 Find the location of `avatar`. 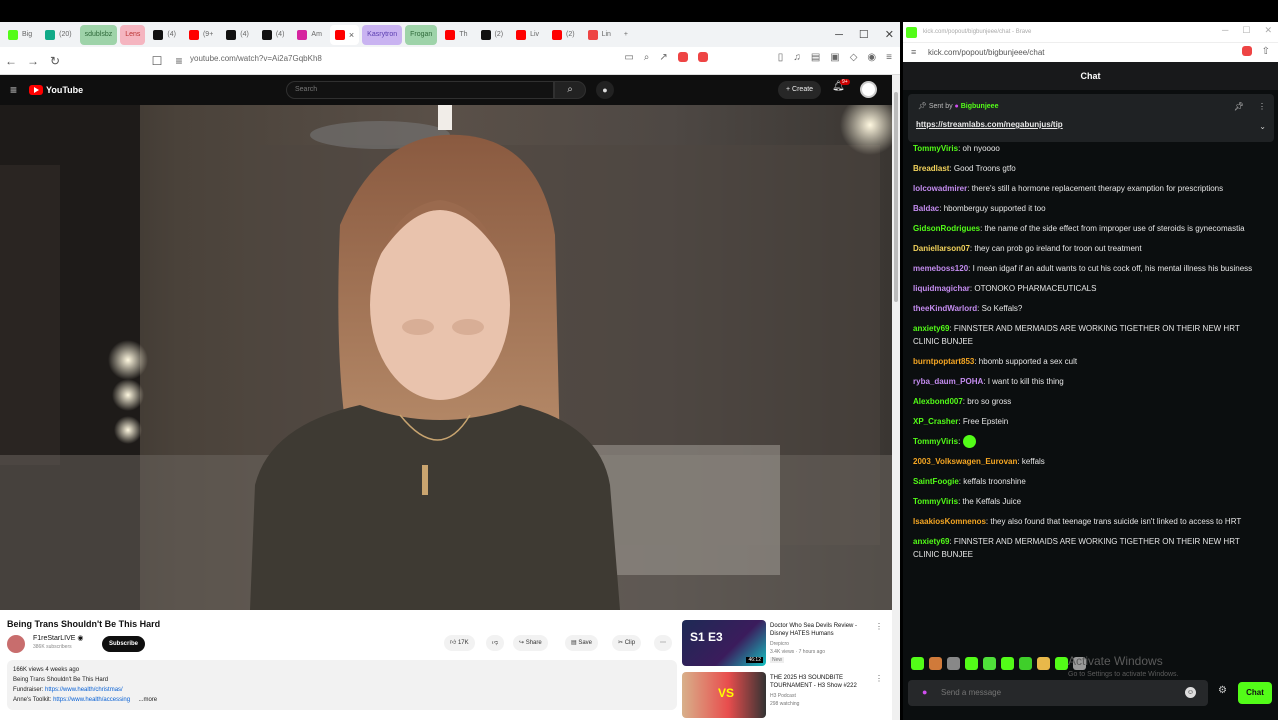

avatar is located at coordinates (868, 89).